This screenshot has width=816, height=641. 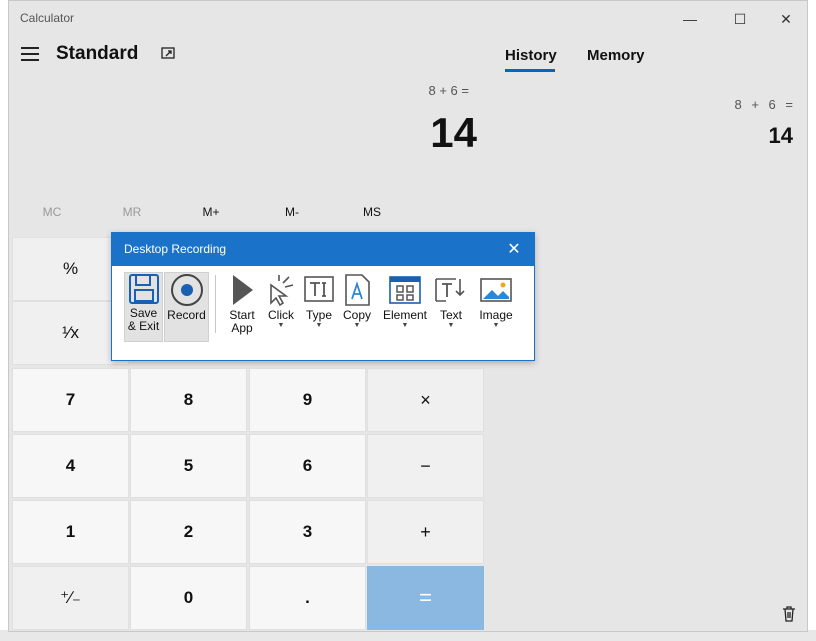 What do you see at coordinates (186, 290) in the screenshot?
I see `record-icon` at bounding box center [186, 290].